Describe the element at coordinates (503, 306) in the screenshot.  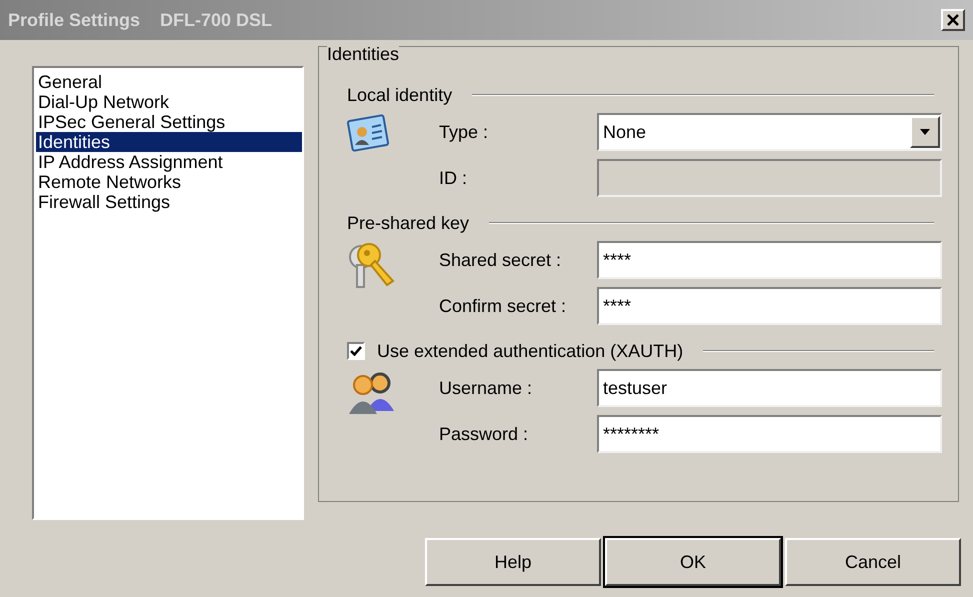
I see `field-label: Confirm secret :` at that location.